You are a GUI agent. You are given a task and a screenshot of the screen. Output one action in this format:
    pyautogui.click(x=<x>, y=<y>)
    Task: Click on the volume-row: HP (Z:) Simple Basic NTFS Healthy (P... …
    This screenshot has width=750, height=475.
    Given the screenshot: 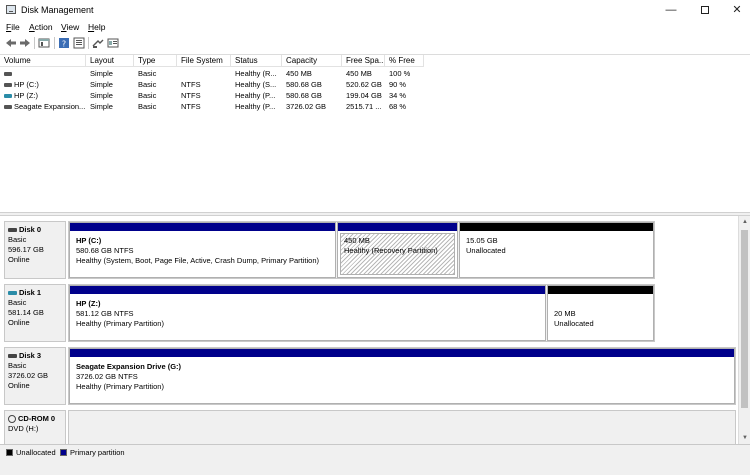 What is the action you would take?
    pyautogui.click(x=375, y=95)
    